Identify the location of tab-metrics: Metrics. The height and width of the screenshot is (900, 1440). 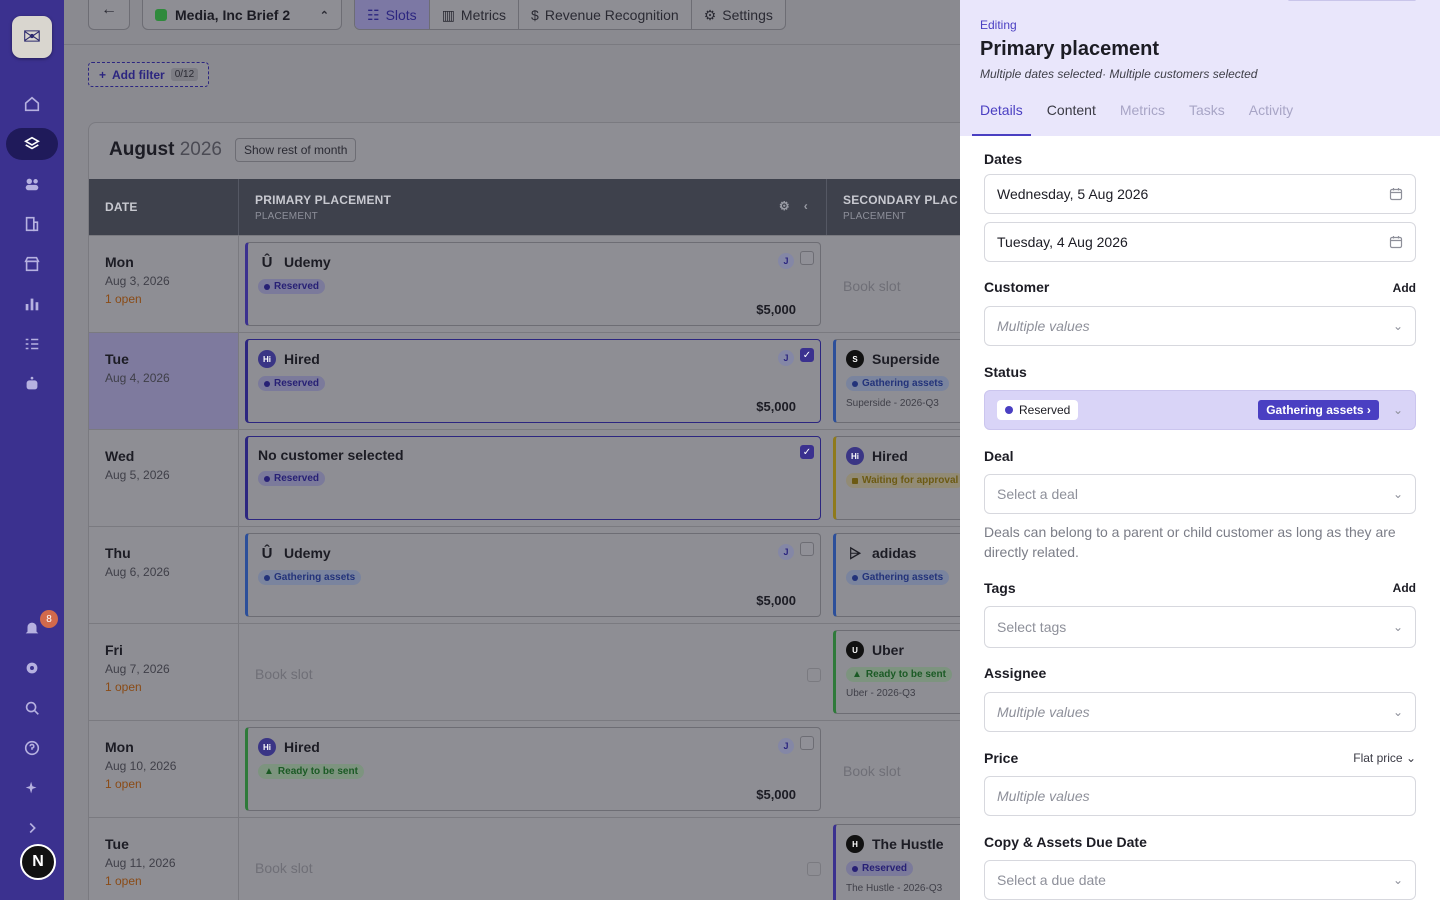
(1142, 116).